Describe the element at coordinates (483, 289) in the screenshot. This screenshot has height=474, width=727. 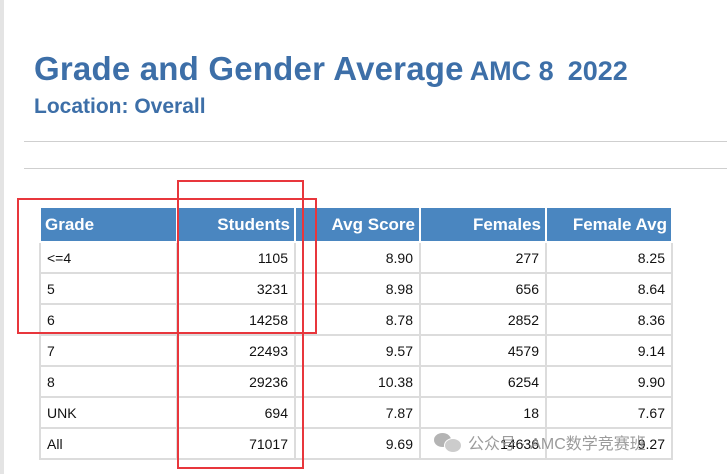
I see `cell-females: 656` at that location.